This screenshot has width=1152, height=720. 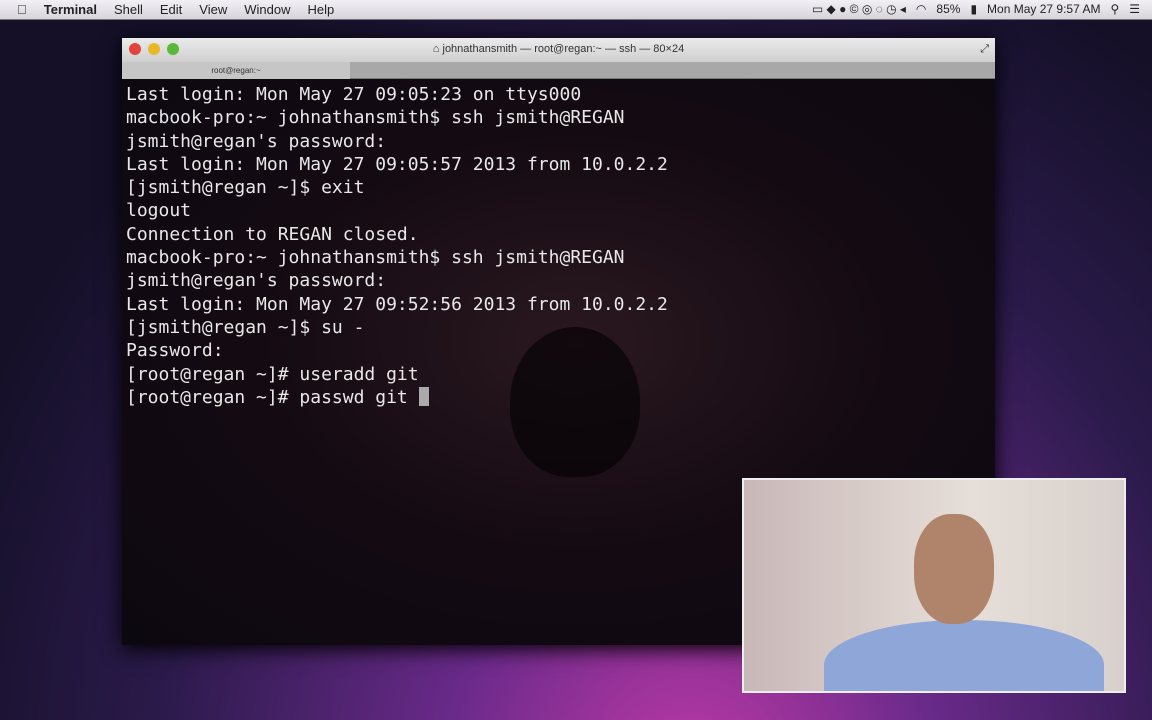 What do you see at coordinates (213, 9) in the screenshot?
I see `menu-view: View` at bounding box center [213, 9].